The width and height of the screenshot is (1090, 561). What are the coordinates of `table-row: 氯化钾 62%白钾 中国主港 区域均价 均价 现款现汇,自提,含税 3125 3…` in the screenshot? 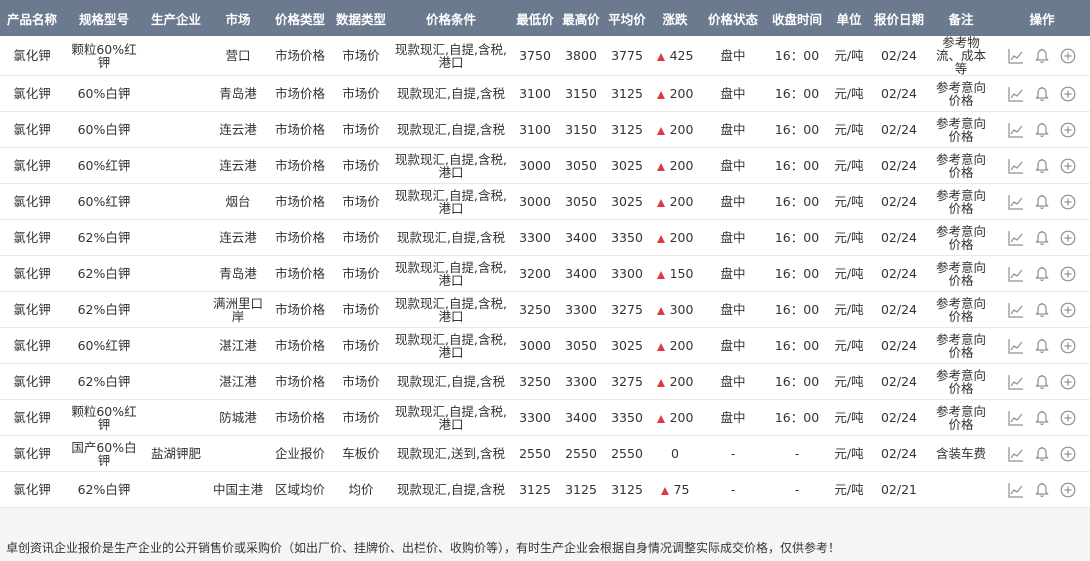 It's located at (545, 489).